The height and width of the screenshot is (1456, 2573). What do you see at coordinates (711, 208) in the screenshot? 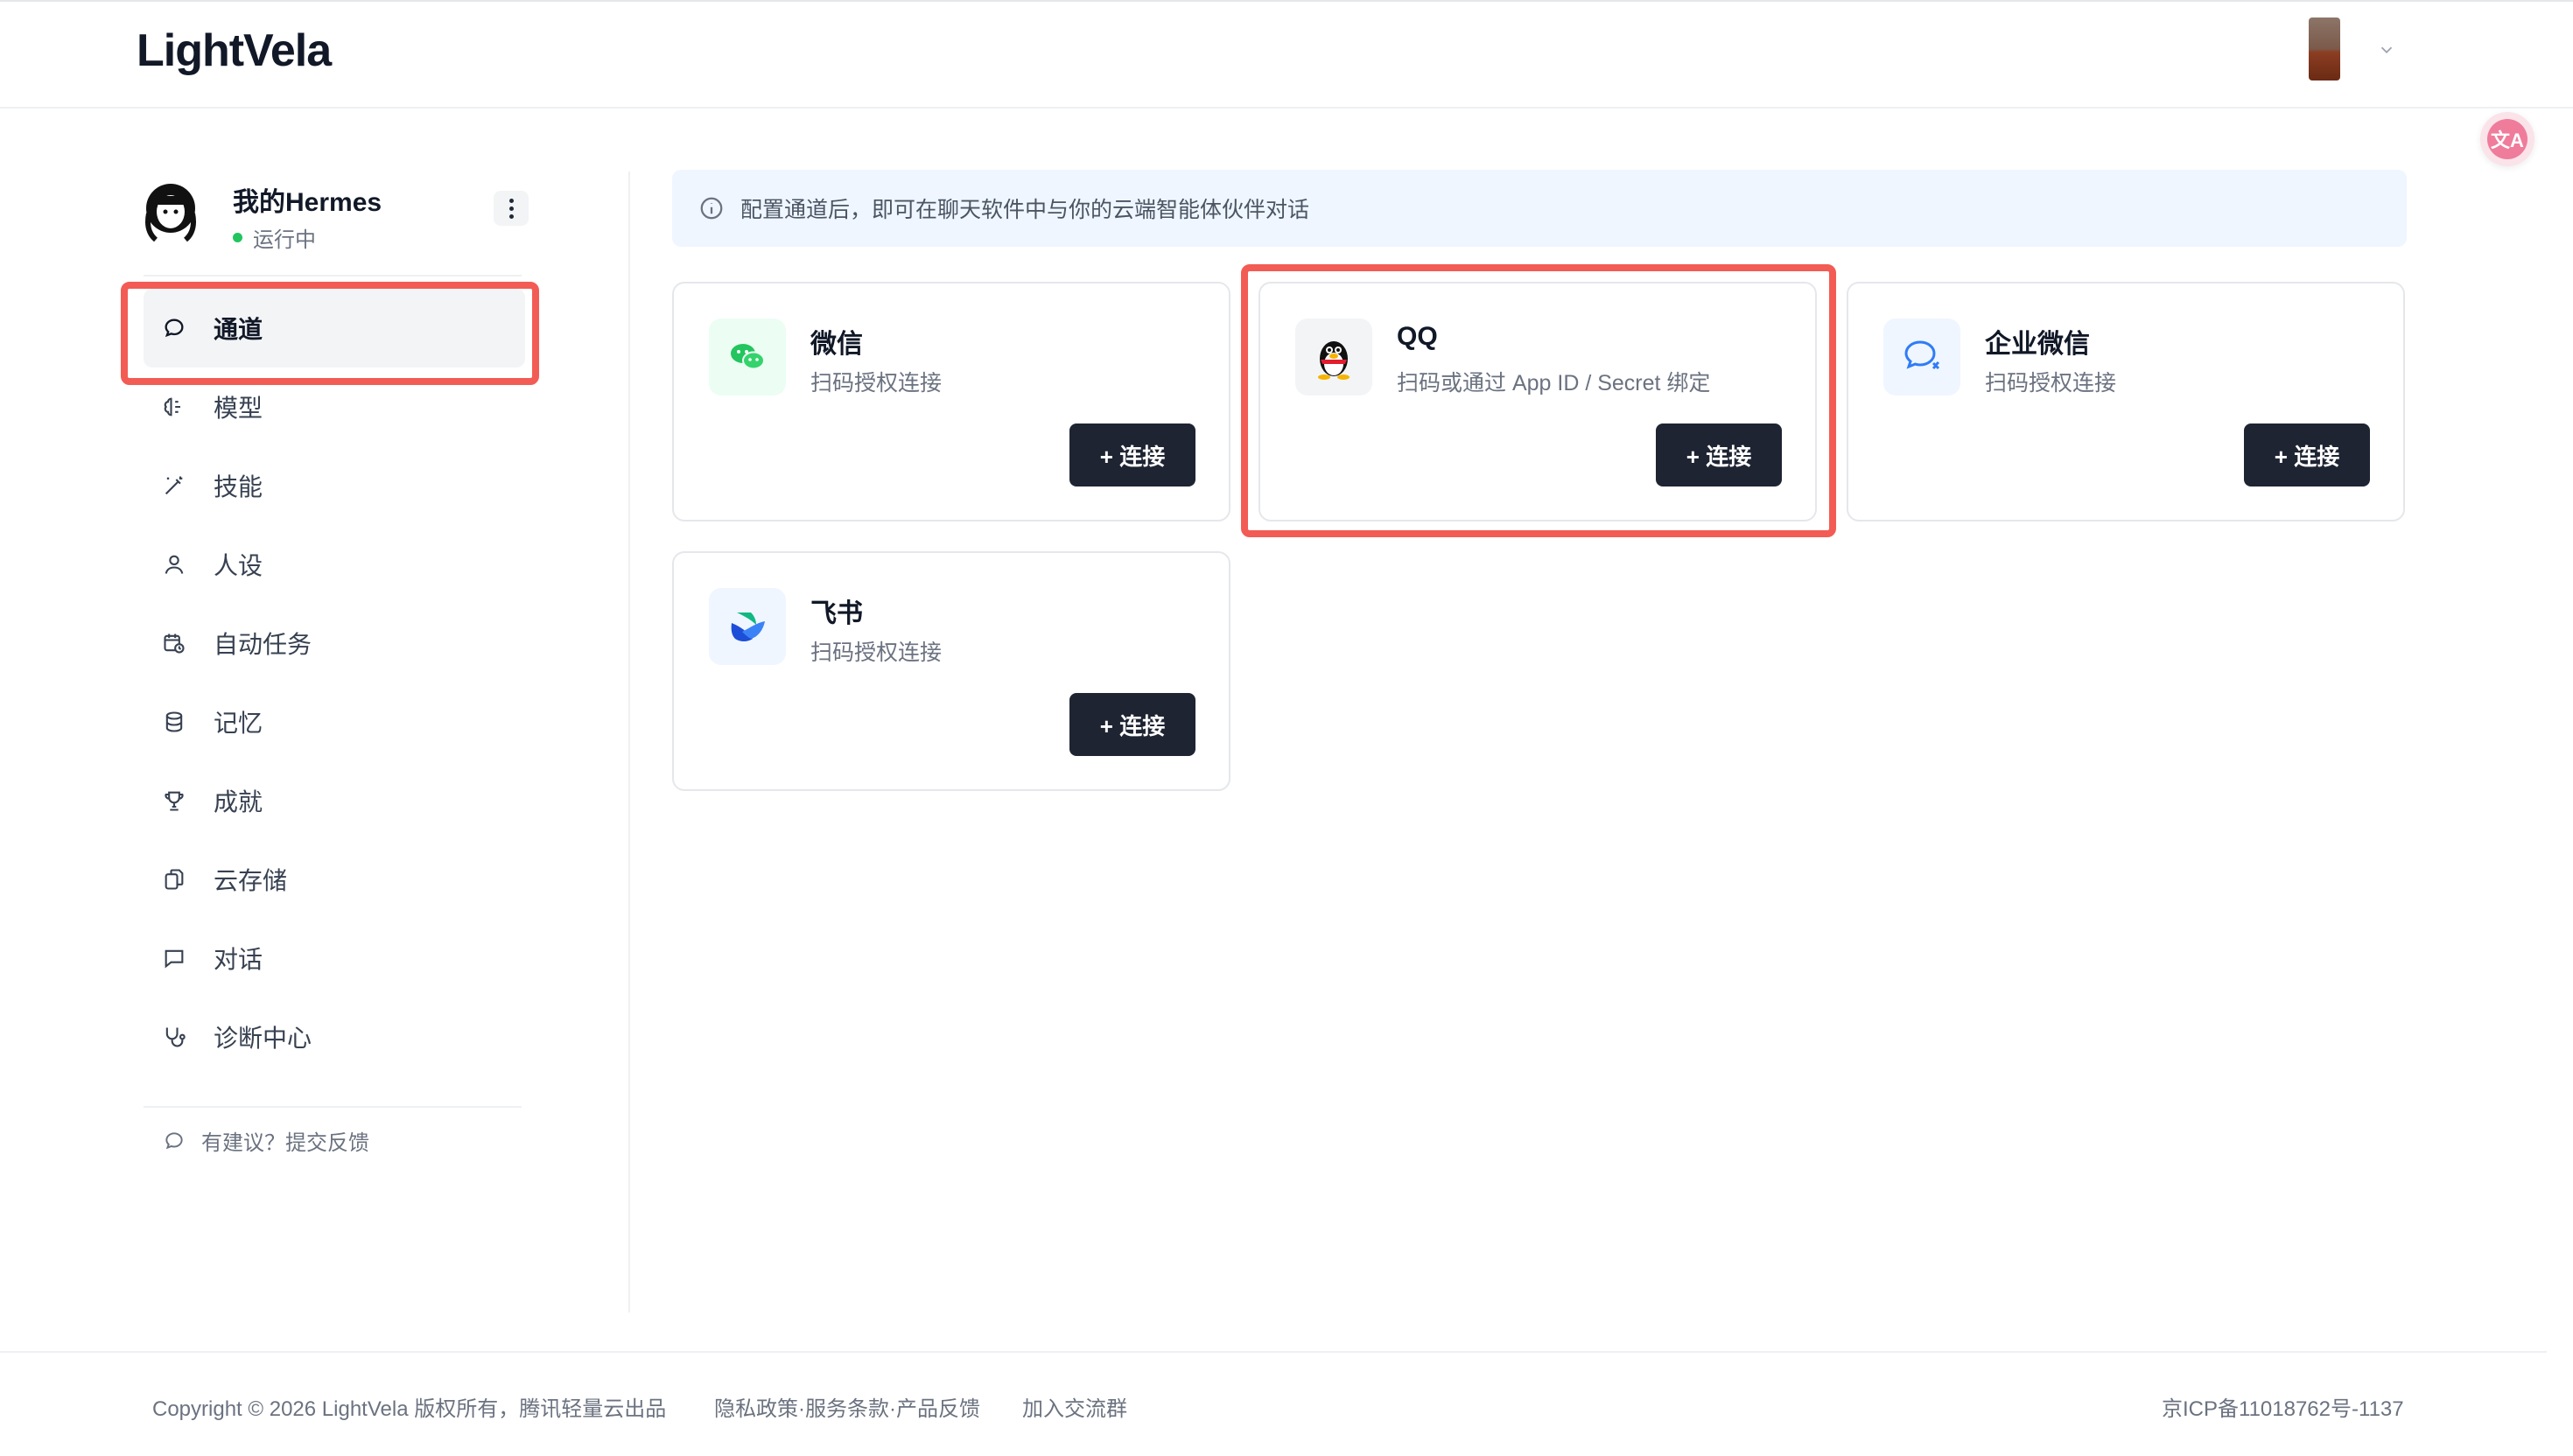
I see `info-icon` at bounding box center [711, 208].